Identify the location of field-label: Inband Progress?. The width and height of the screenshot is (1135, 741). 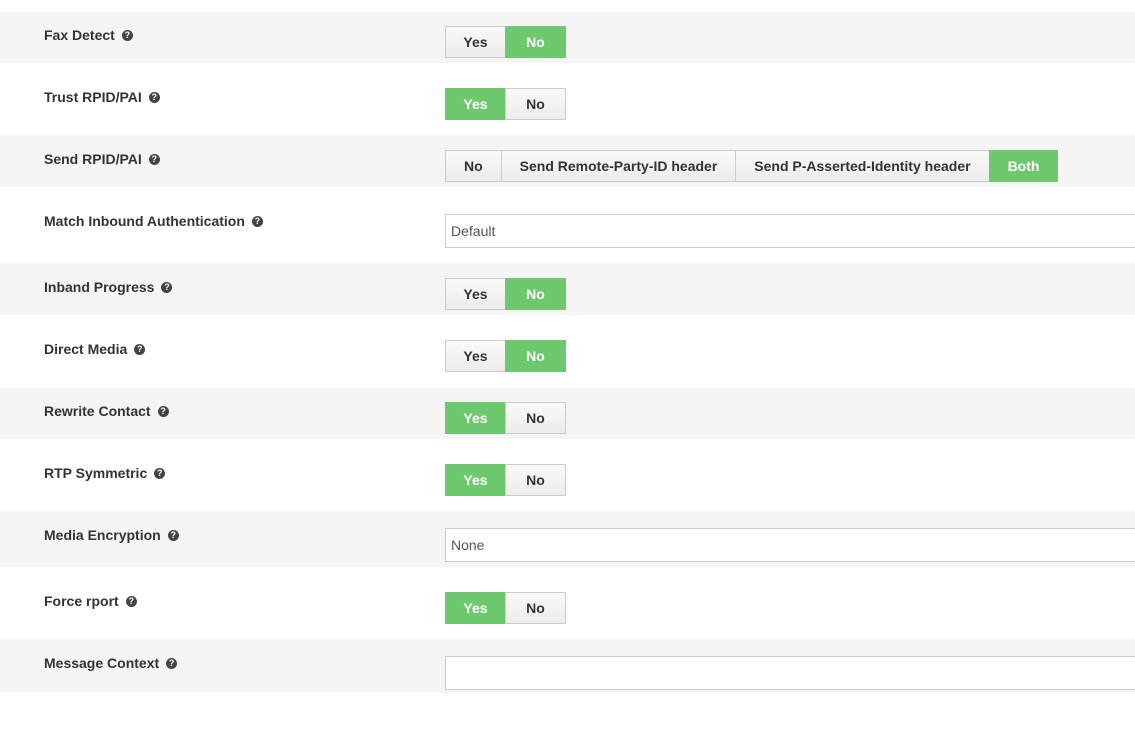
(108, 287).